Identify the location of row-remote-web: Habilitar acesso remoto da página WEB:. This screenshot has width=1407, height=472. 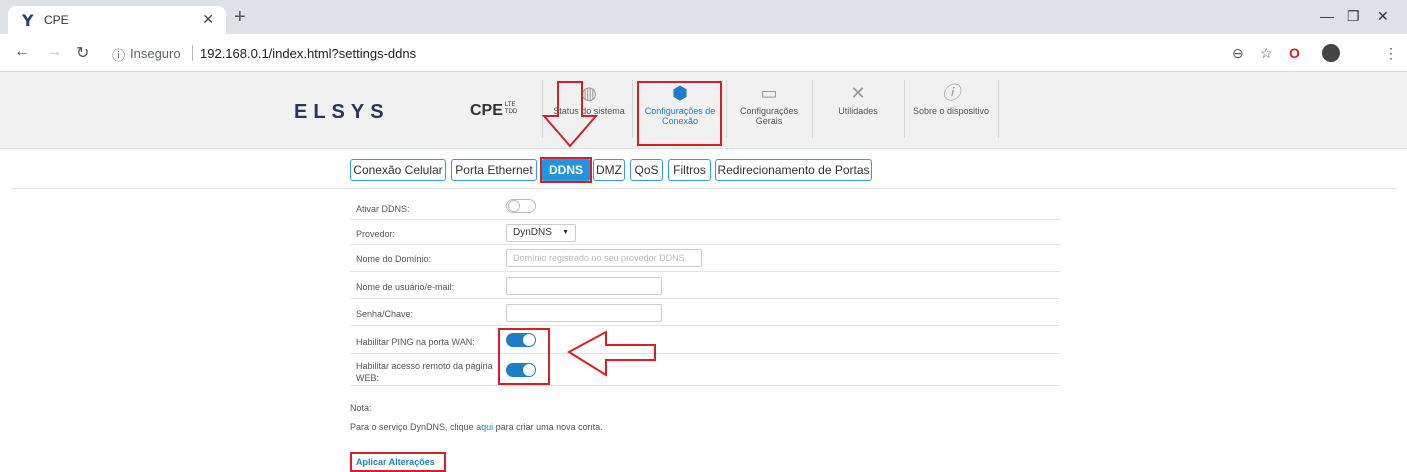
(705, 370).